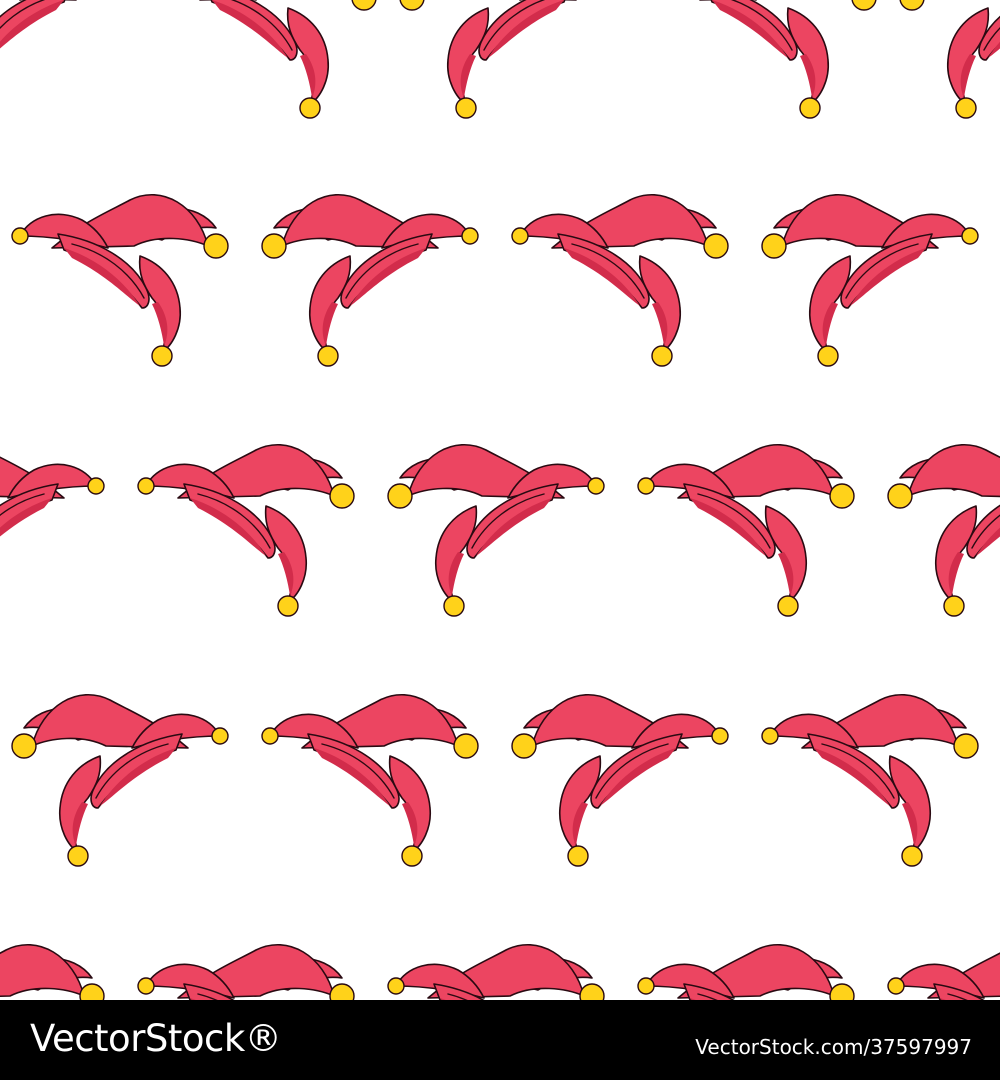  What do you see at coordinates (833, 1047) in the screenshot?
I see `image-id-text: VectorStock.com/37597997` at bounding box center [833, 1047].